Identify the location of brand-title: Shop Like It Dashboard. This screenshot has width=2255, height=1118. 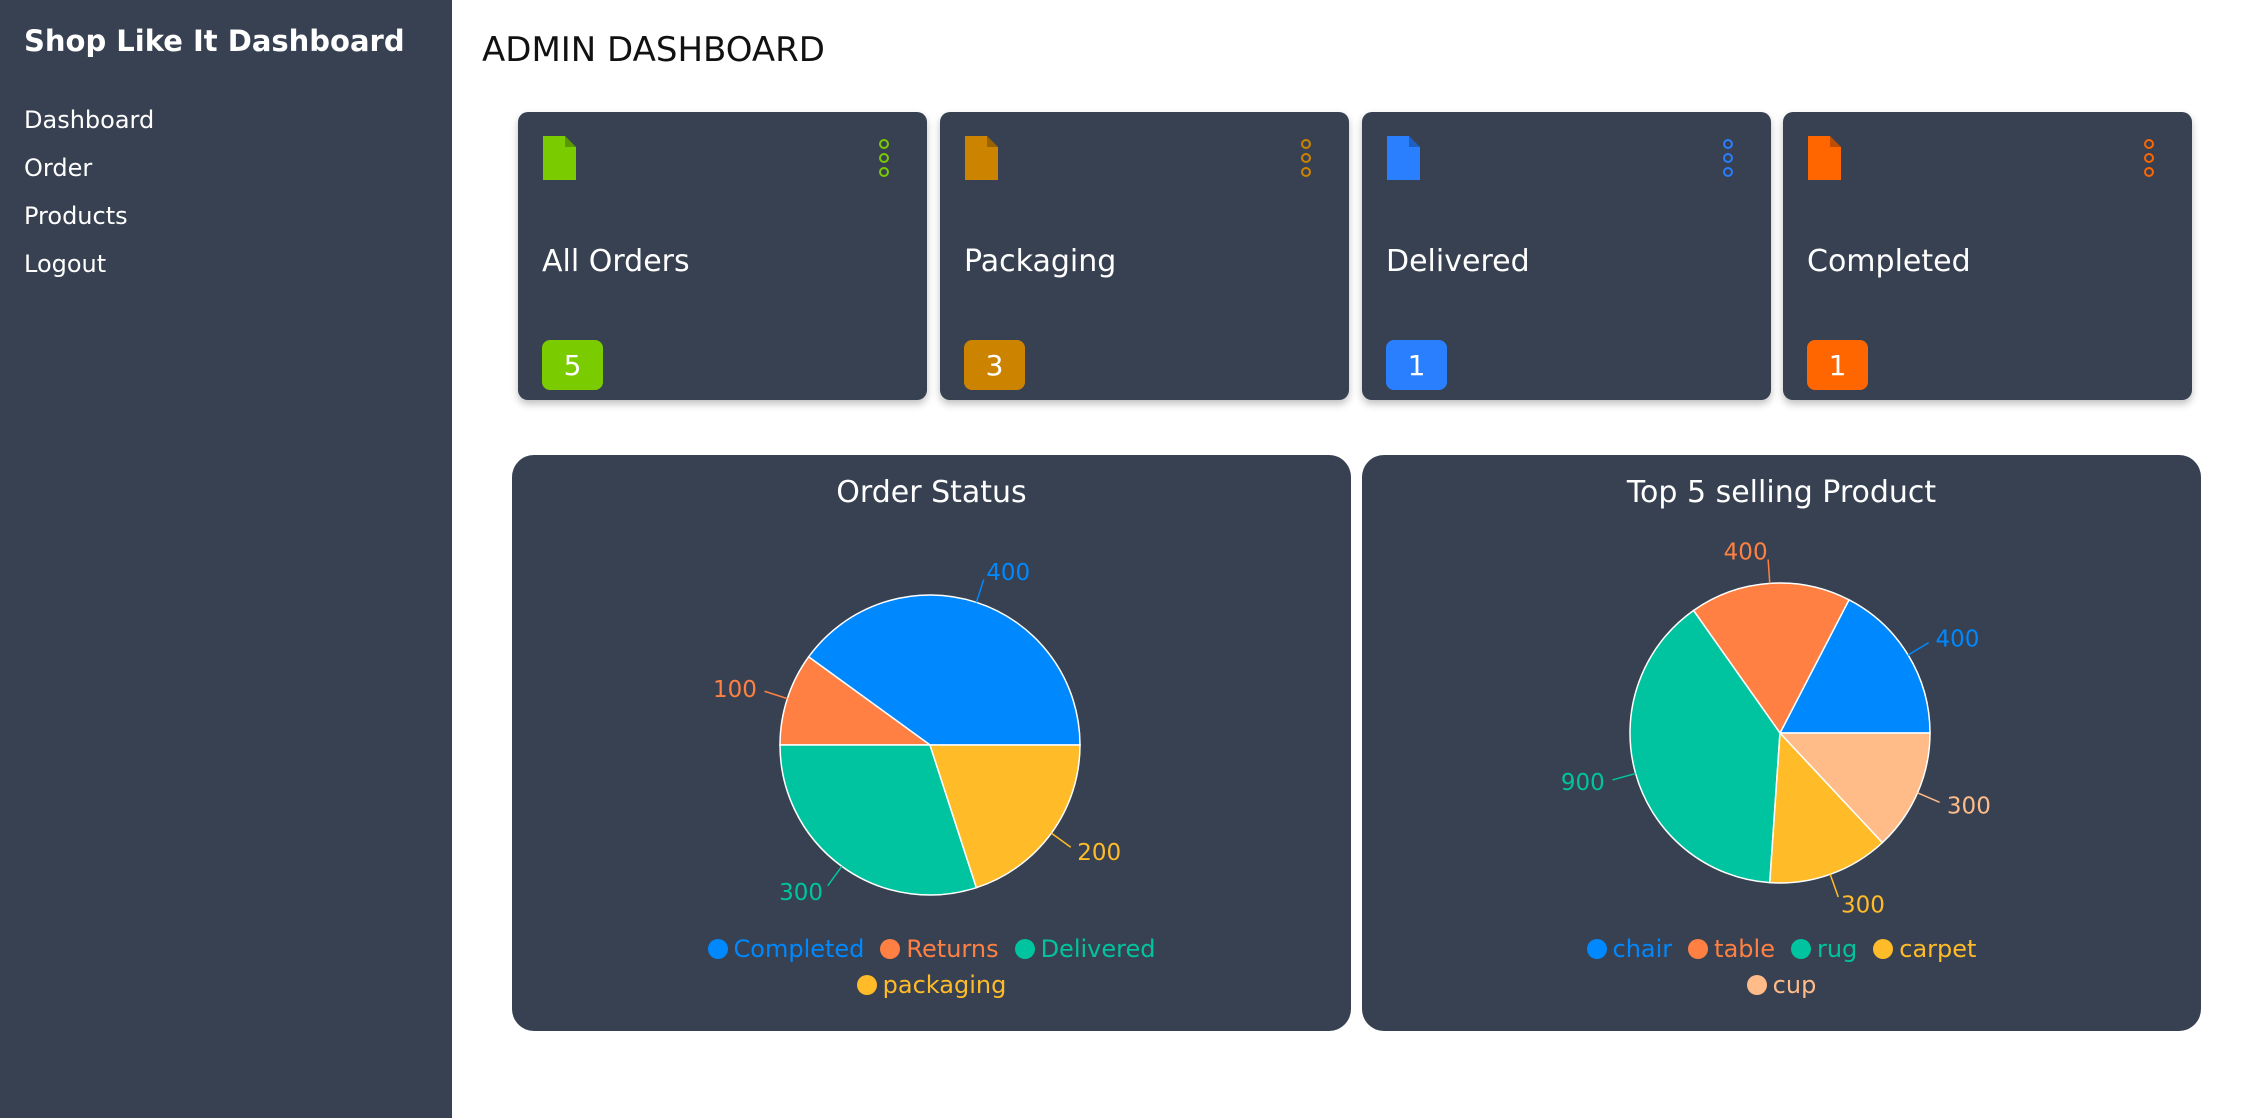
(214, 41).